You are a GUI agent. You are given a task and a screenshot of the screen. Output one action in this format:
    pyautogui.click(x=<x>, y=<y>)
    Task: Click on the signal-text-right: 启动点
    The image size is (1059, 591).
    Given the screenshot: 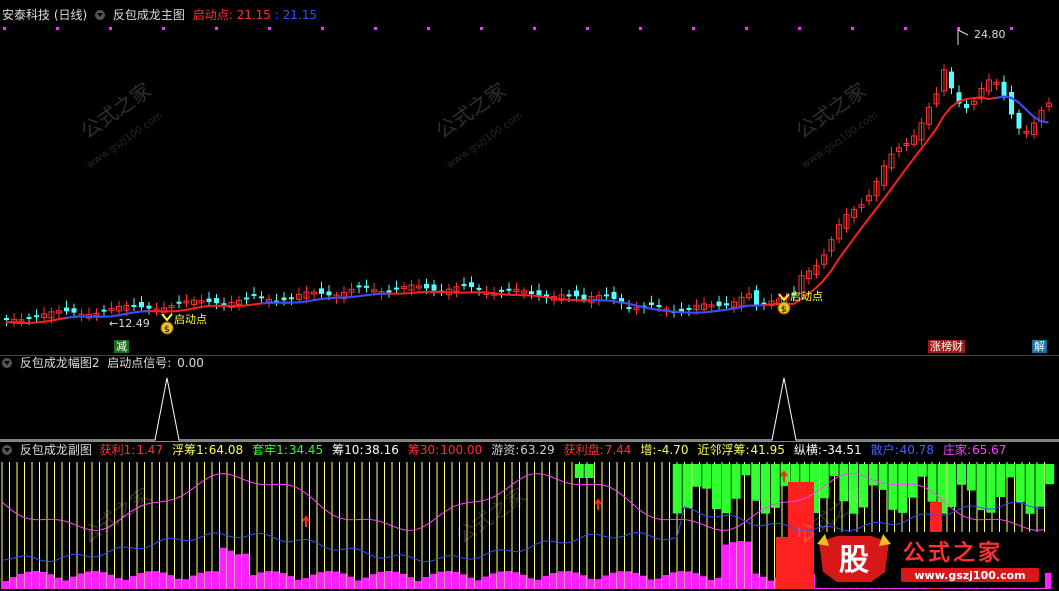 What is the action you would take?
    pyautogui.click(x=806, y=296)
    